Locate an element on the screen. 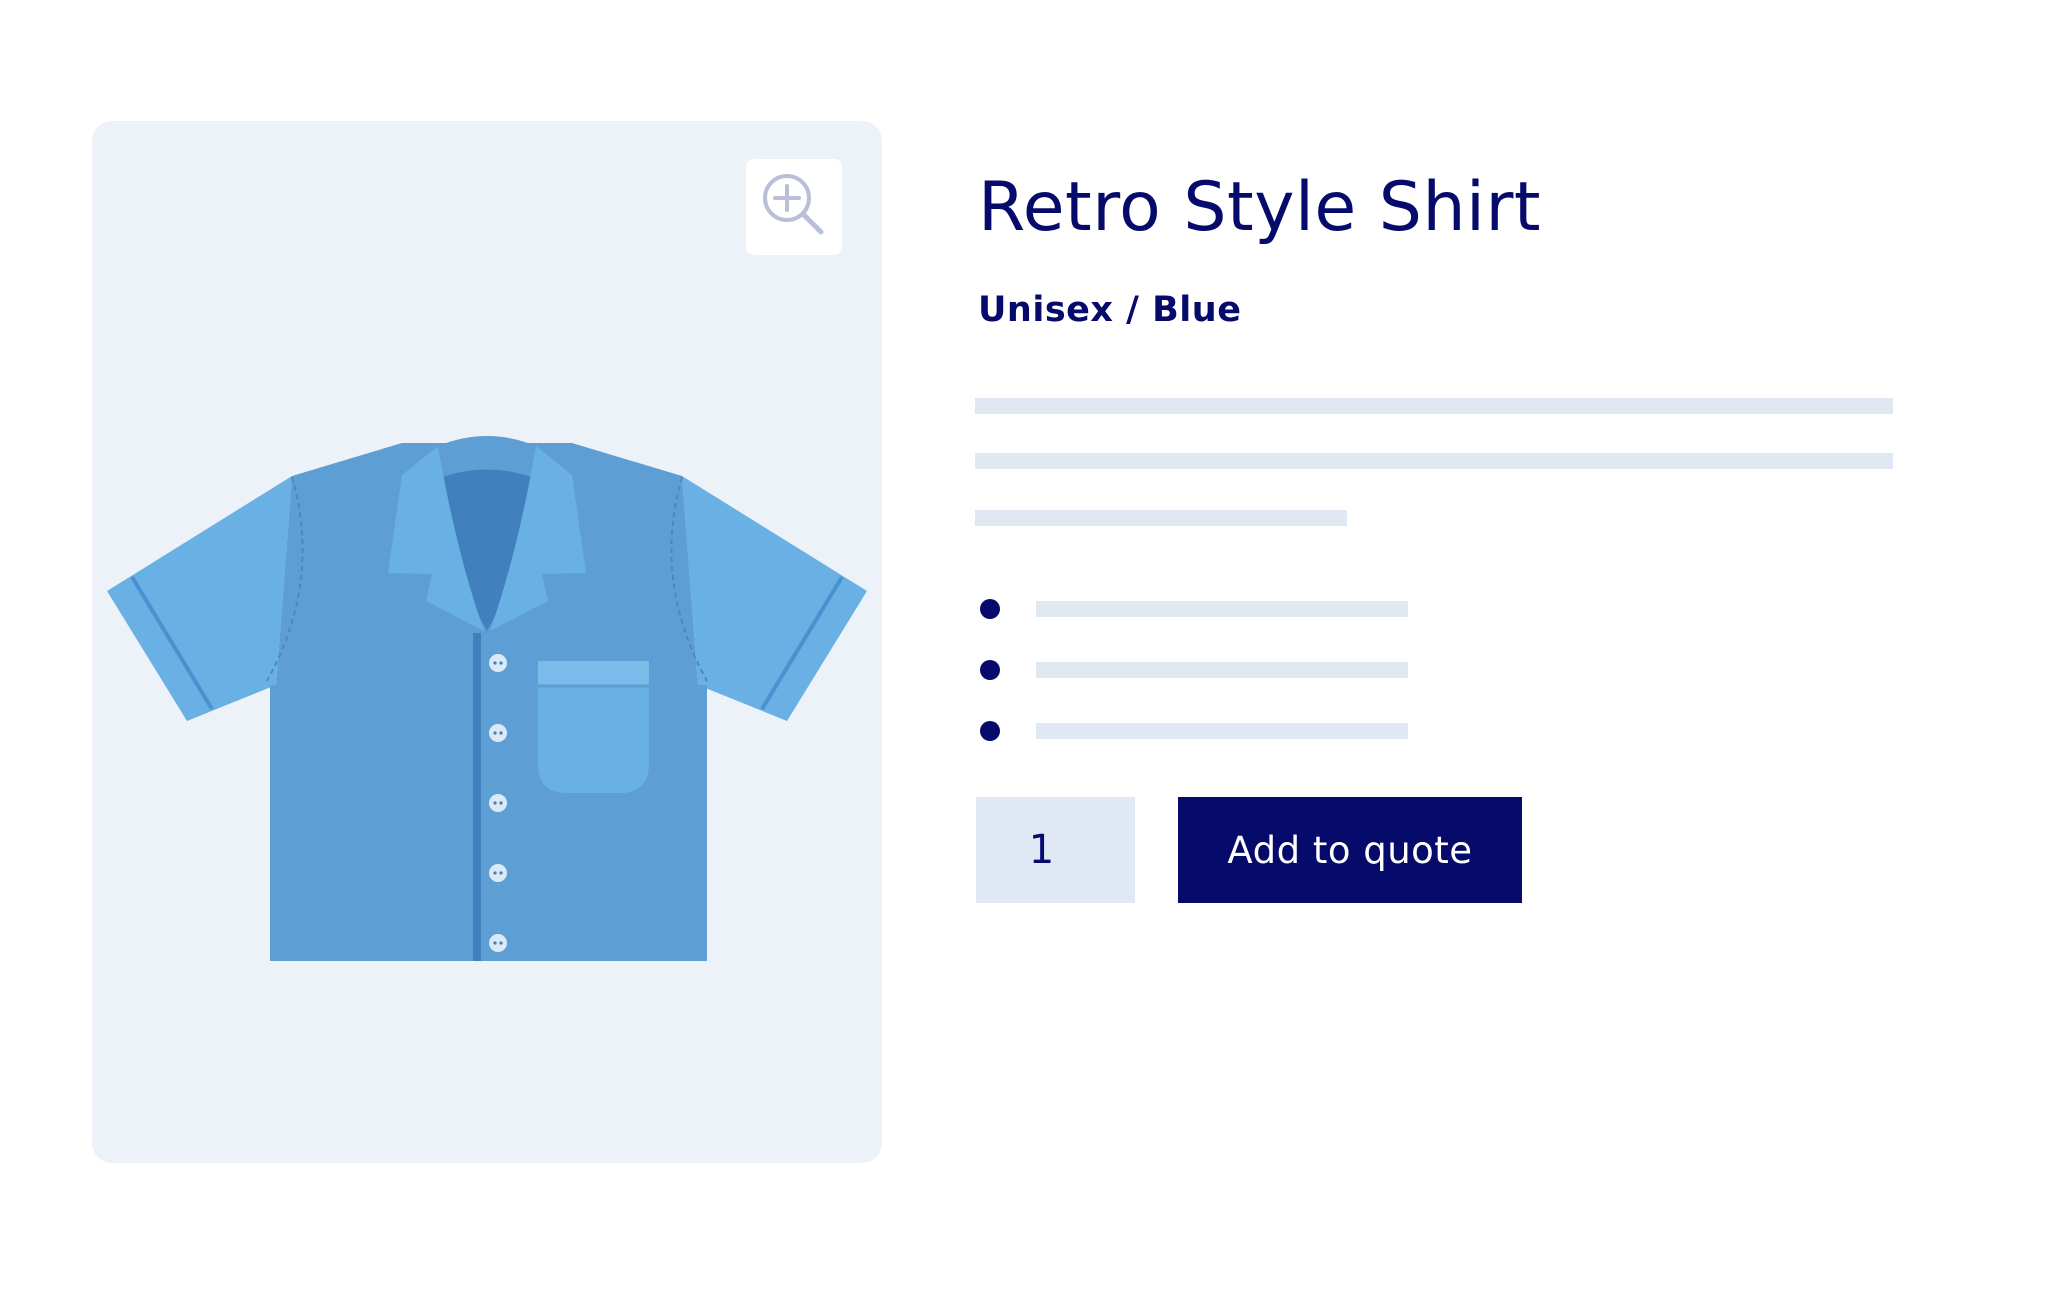  quantity-input: 1 is located at coordinates (1055, 850).